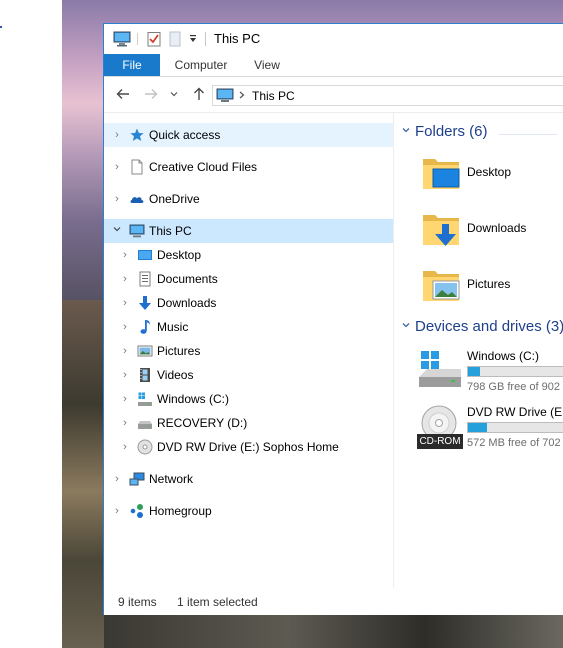 The width and height of the screenshot is (563, 648). Describe the element at coordinates (170, 231) in the screenshot. I see `nav-item-label: This PC` at that location.